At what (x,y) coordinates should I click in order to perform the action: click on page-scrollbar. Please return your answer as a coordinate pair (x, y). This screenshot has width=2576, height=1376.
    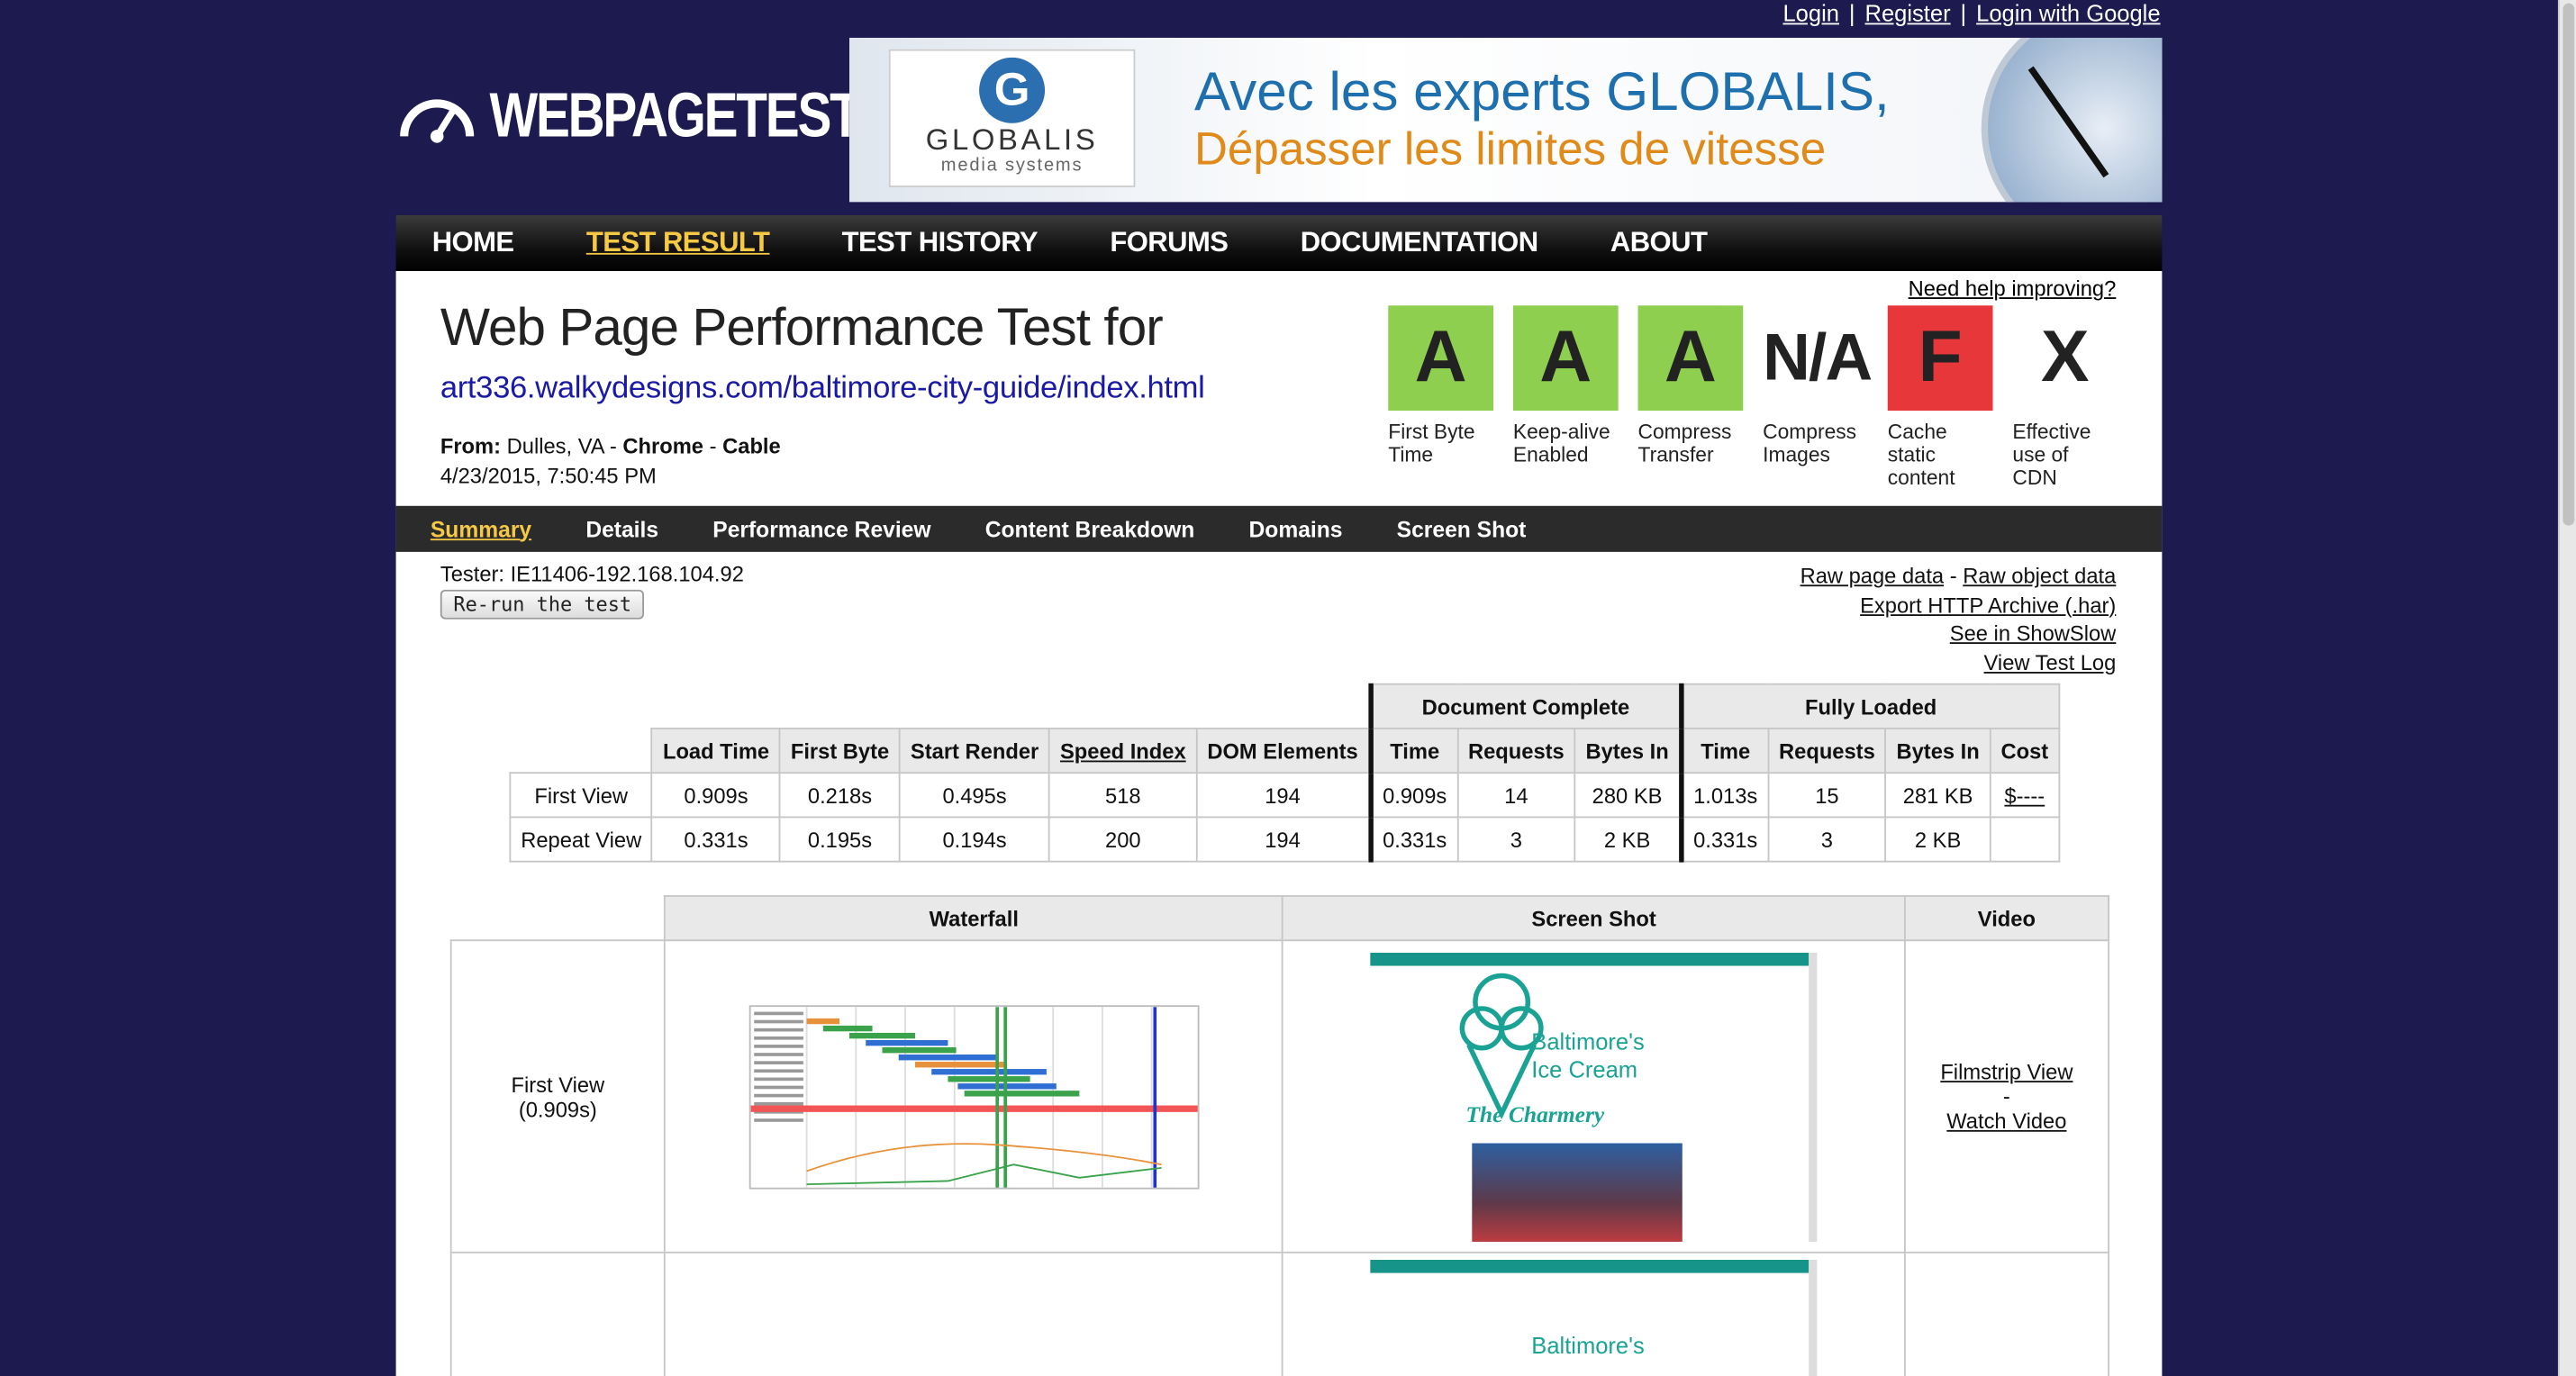
    Looking at the image, I should click on (2566, 688).